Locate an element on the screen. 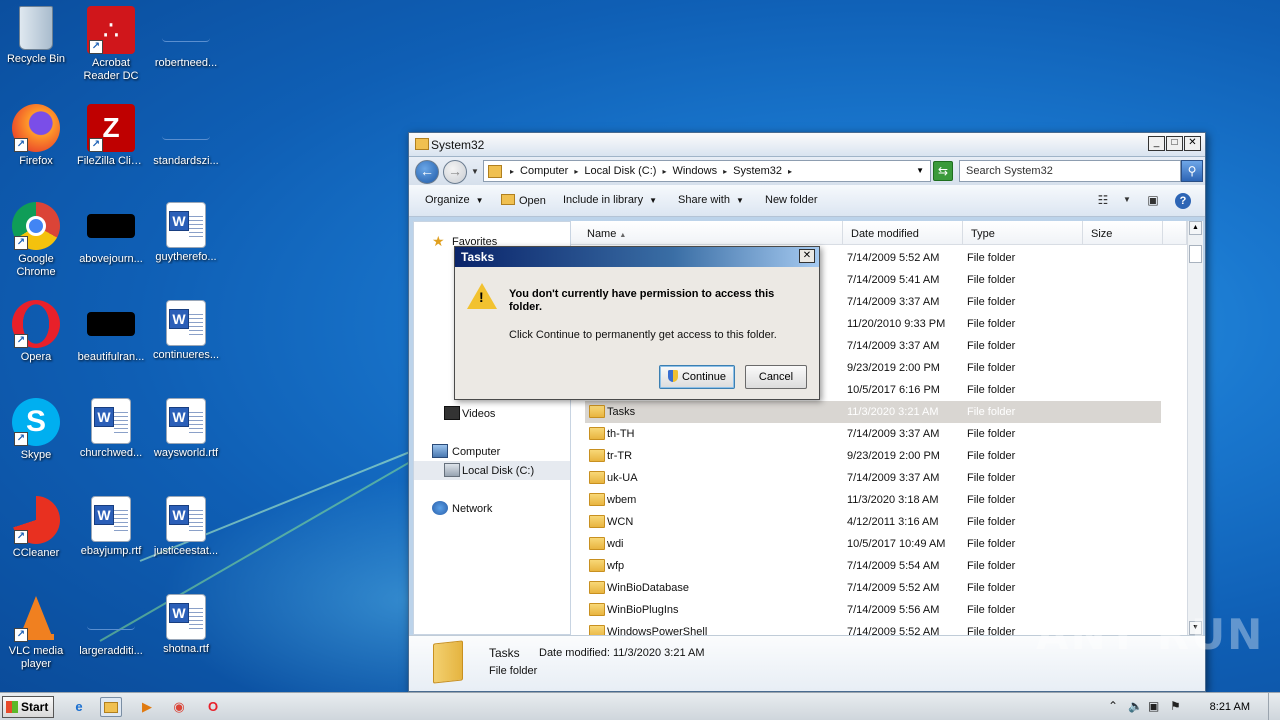 The image size is (1280, 720). dialog-close-button: ✕ is located at coordinates (807, 256).